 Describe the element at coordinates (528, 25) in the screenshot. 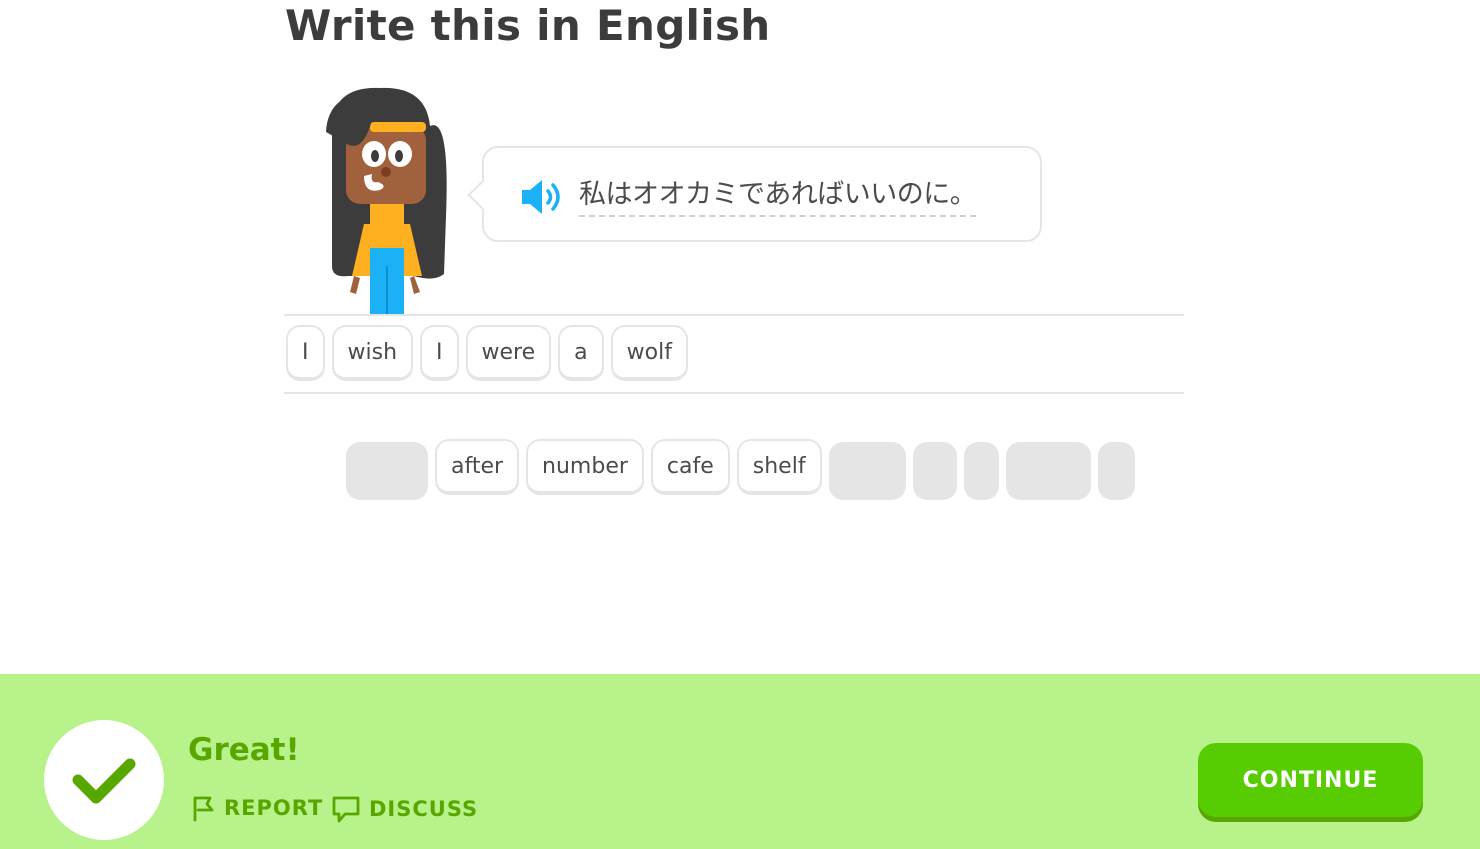

I see `page-title: Write this in English` at that location.